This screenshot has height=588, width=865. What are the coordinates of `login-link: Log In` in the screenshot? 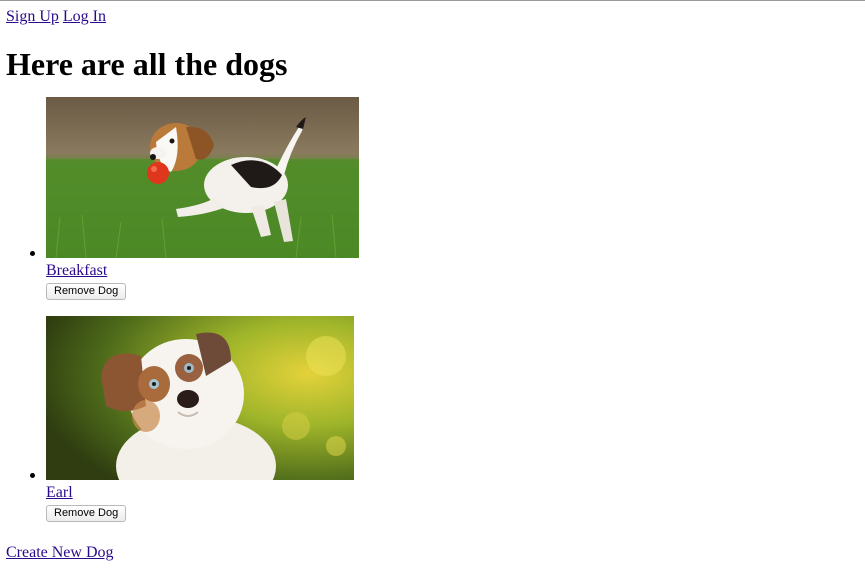 It's located at (84, 16).